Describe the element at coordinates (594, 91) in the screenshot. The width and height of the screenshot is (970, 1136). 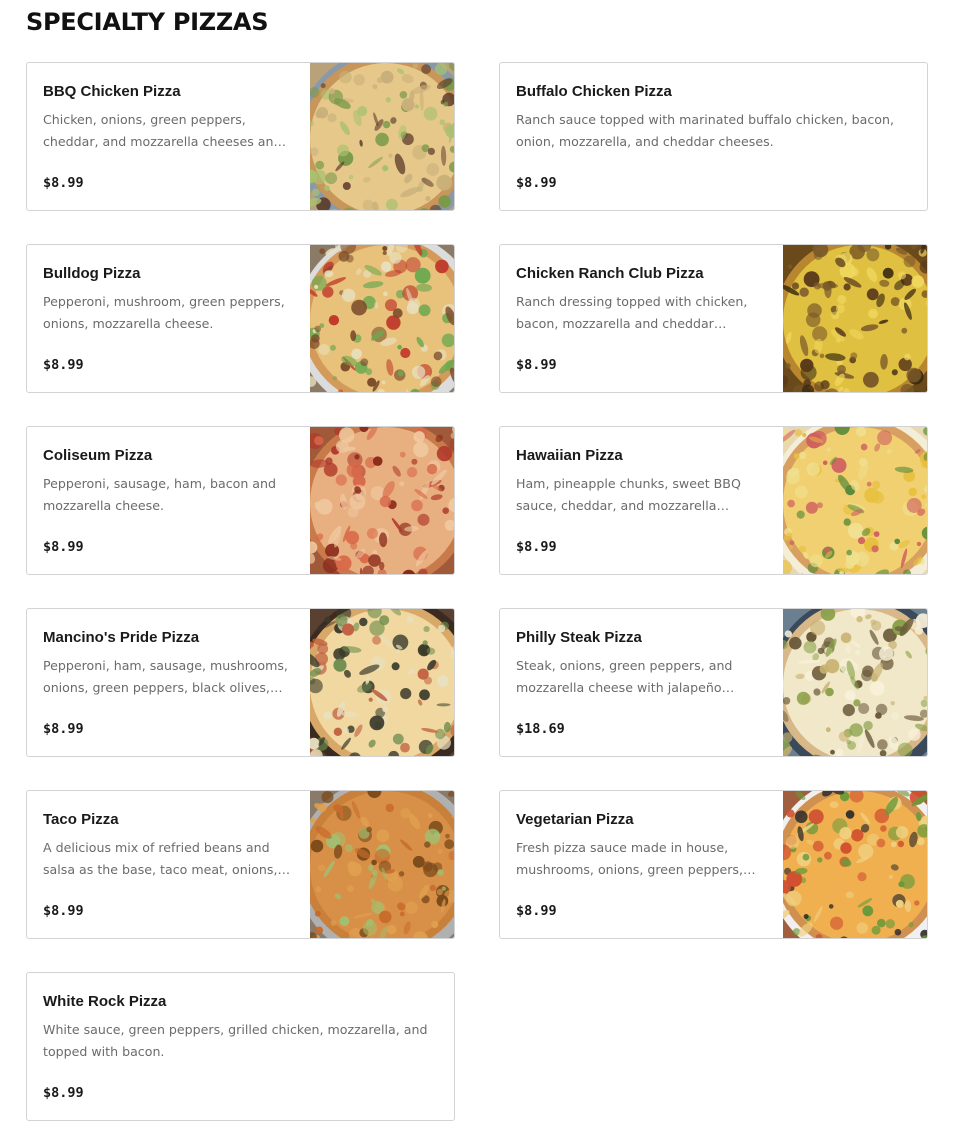
I see `menu-item-name: Buffalo Chicken Pizza` at that location.